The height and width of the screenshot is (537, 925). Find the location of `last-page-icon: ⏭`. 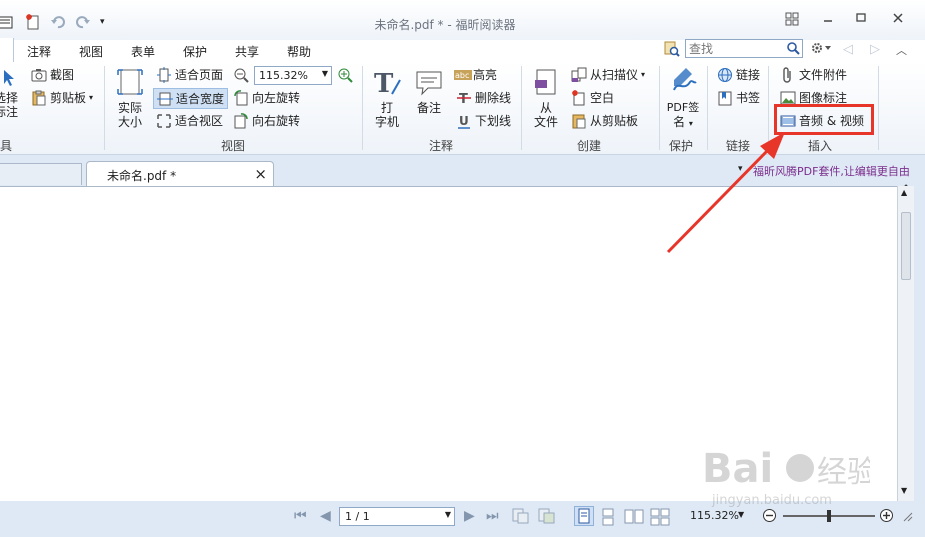

last-page-icon: ⏭ is located at coordinates (492, 516).